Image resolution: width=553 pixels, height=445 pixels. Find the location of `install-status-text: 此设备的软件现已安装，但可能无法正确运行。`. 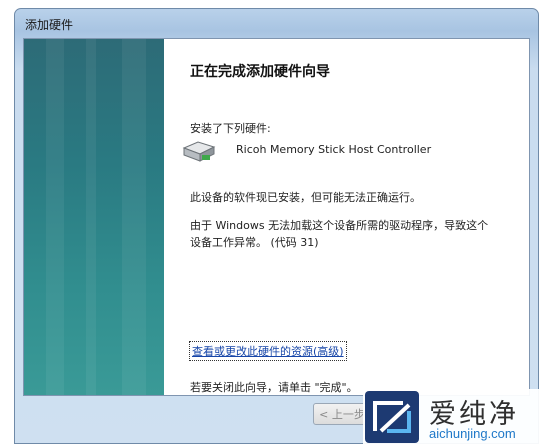

install-status-text: 此设备的软件现已安装，但可能无法正确运行。 is located at coordinates (305, 197).